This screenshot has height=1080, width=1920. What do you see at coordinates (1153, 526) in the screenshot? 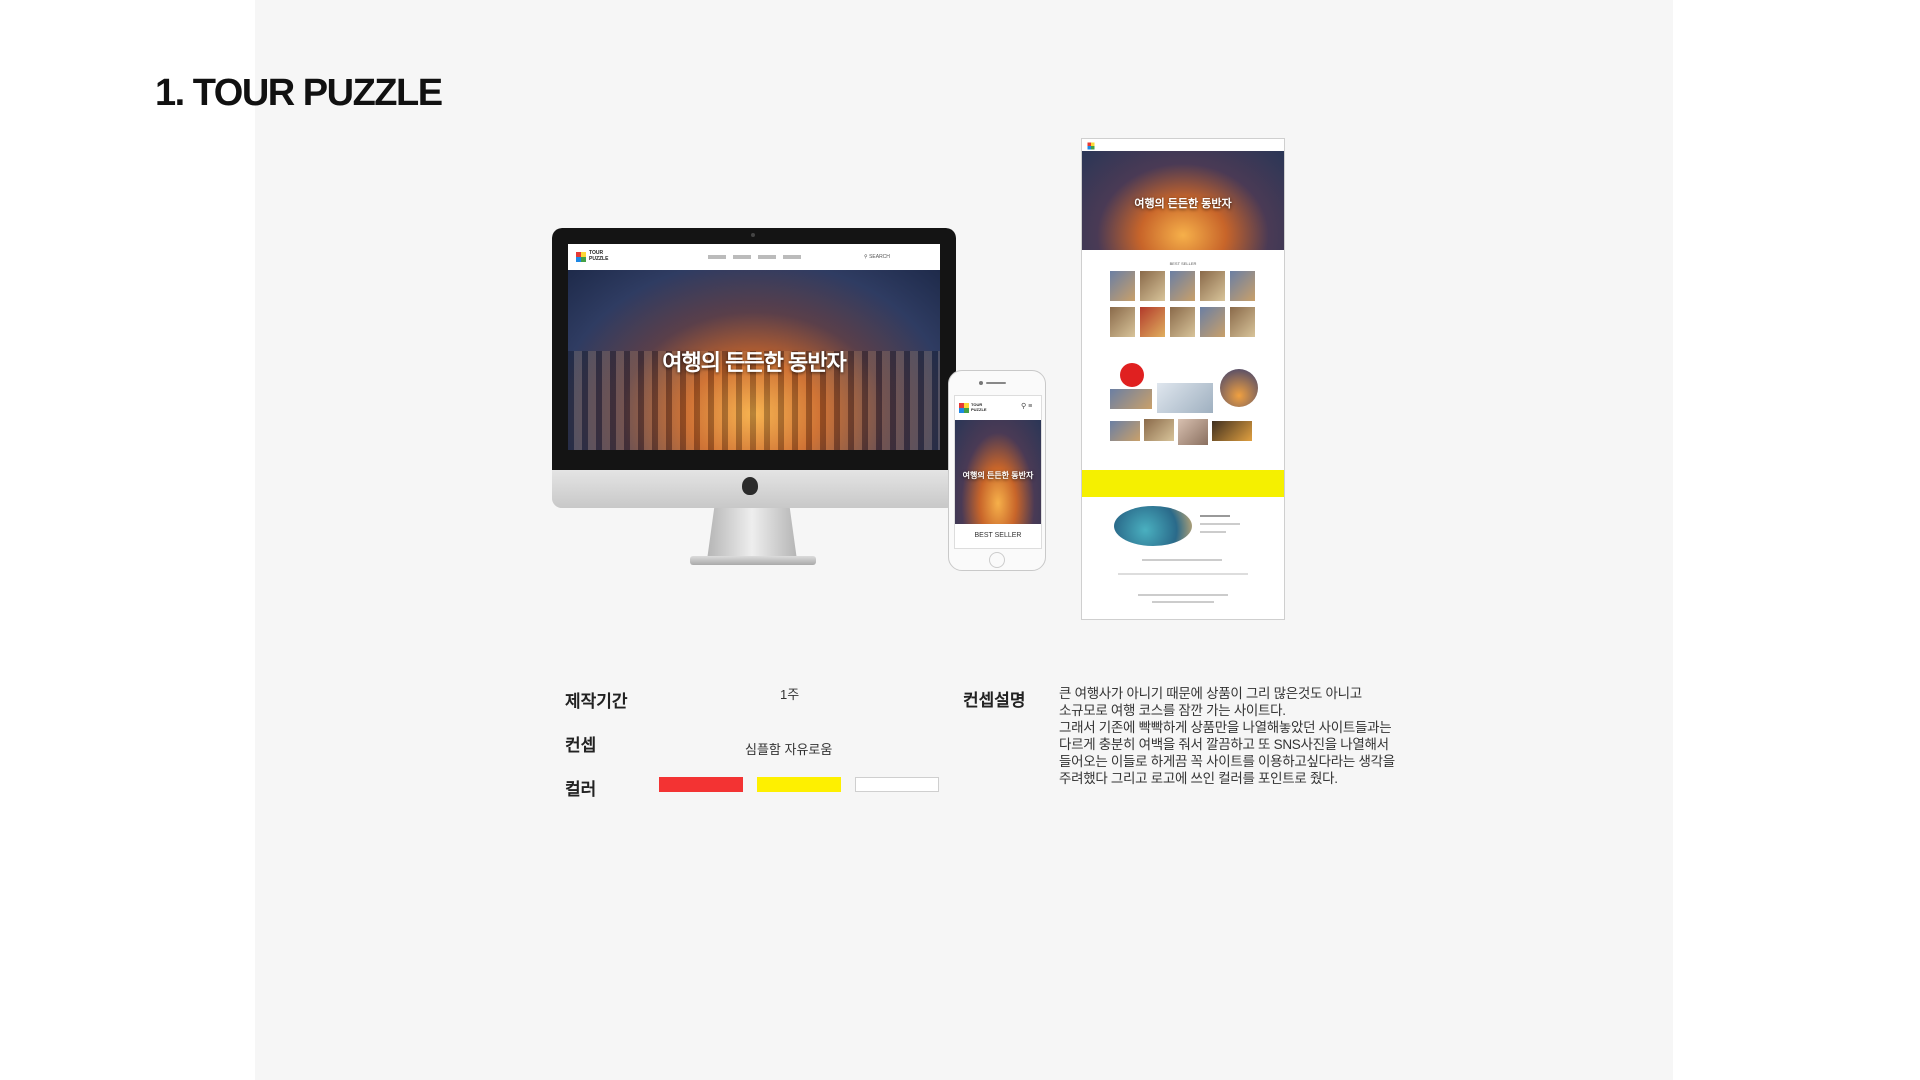
I see `featured-circle-image` at bounding box center [1153, 526].